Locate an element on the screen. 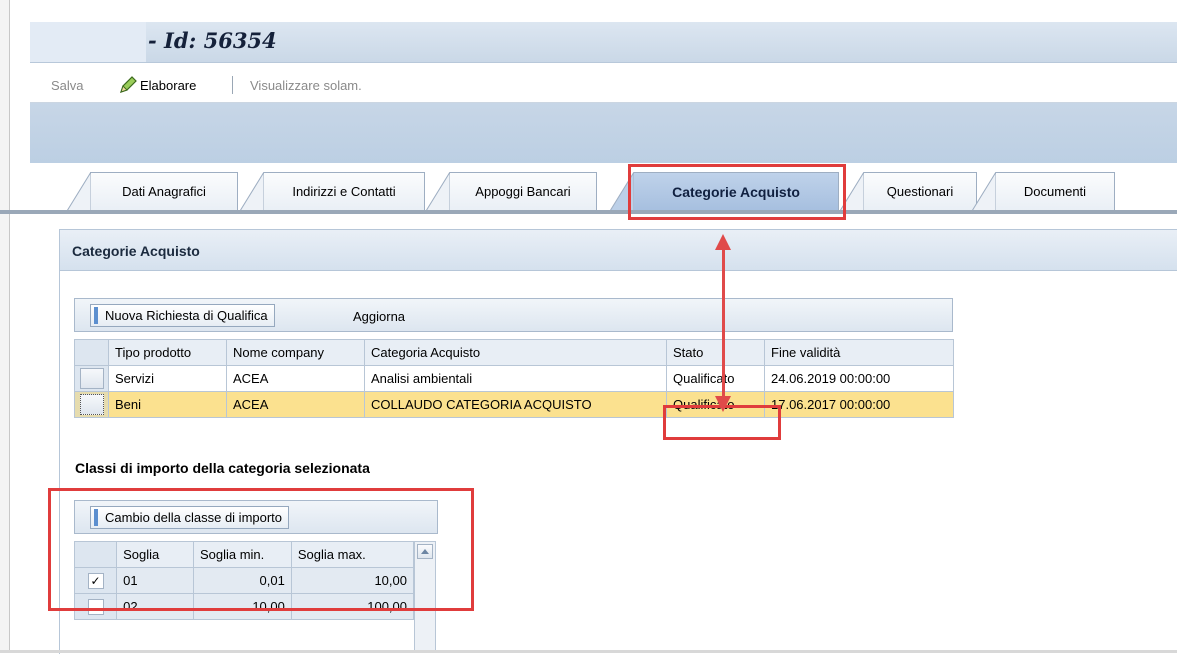 Image resolution: width=1177 pixels, height=654 pixels. column-header: Tipo prodotto is located at coordinates (167, 352).